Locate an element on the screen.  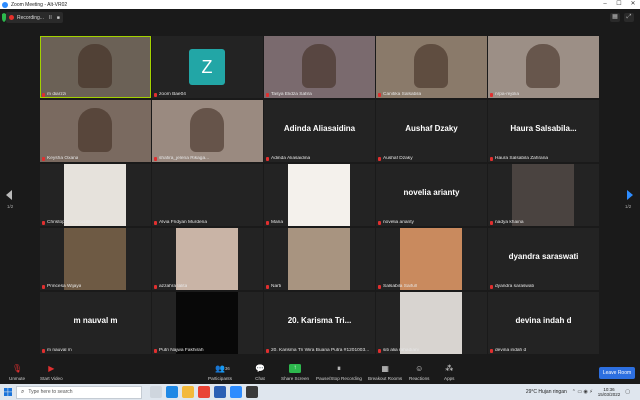
participants-button: 👥 36 Participants is located at coordinates (220, 372).